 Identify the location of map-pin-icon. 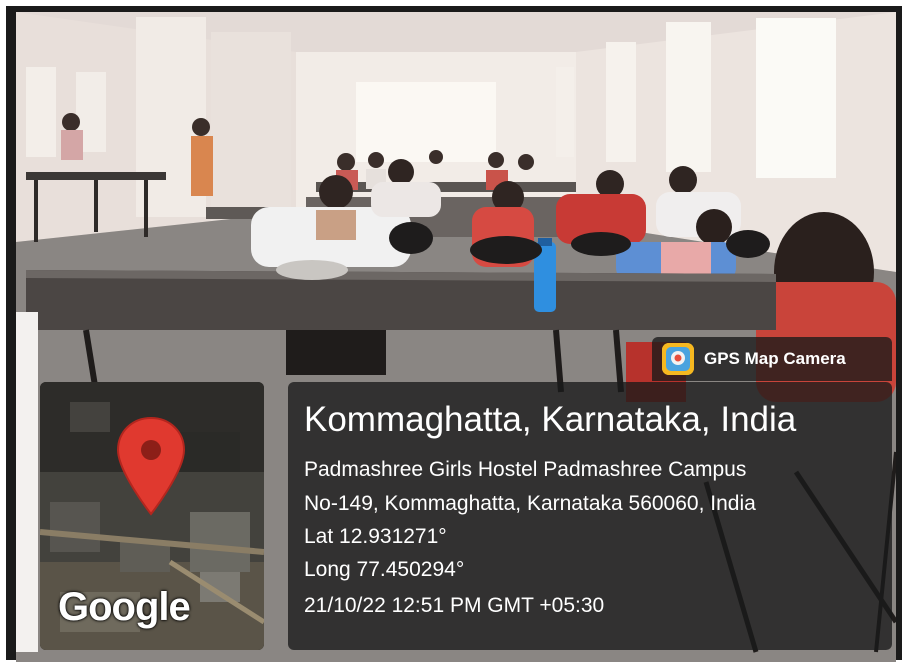
(151, 466).